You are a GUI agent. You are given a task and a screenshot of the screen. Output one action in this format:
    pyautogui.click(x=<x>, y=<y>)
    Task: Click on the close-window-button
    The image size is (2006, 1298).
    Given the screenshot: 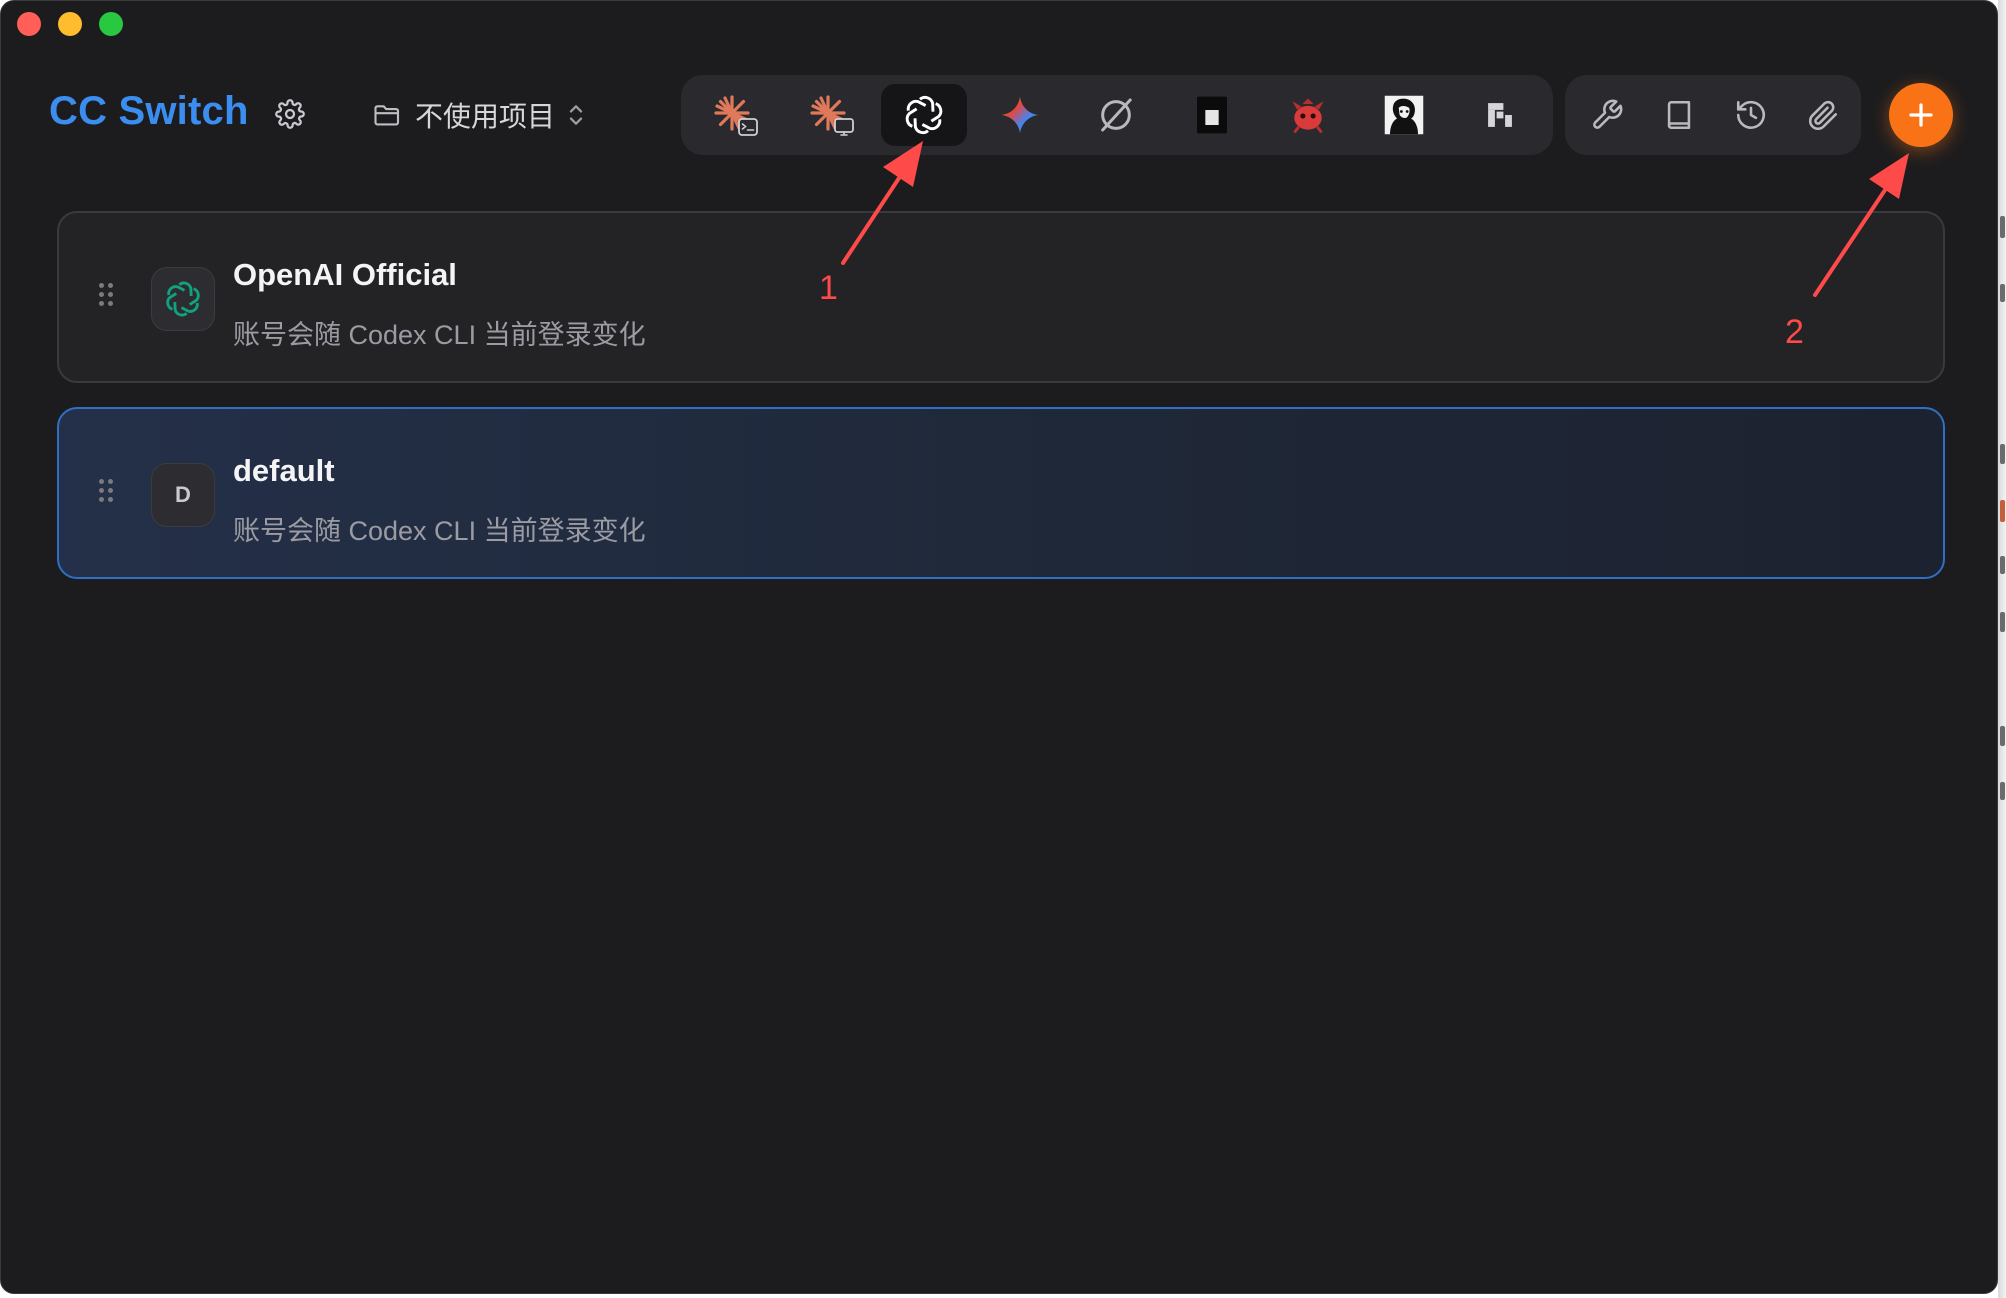 What is the action you would take?
    pyautogui.click(x=29, y=24)
    